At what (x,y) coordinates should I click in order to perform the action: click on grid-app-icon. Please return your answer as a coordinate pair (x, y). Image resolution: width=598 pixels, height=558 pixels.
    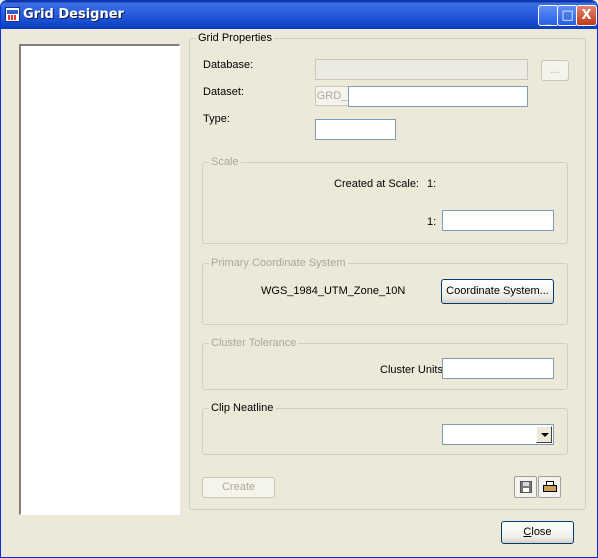
    Looking at the image, I should click on (12, 14).